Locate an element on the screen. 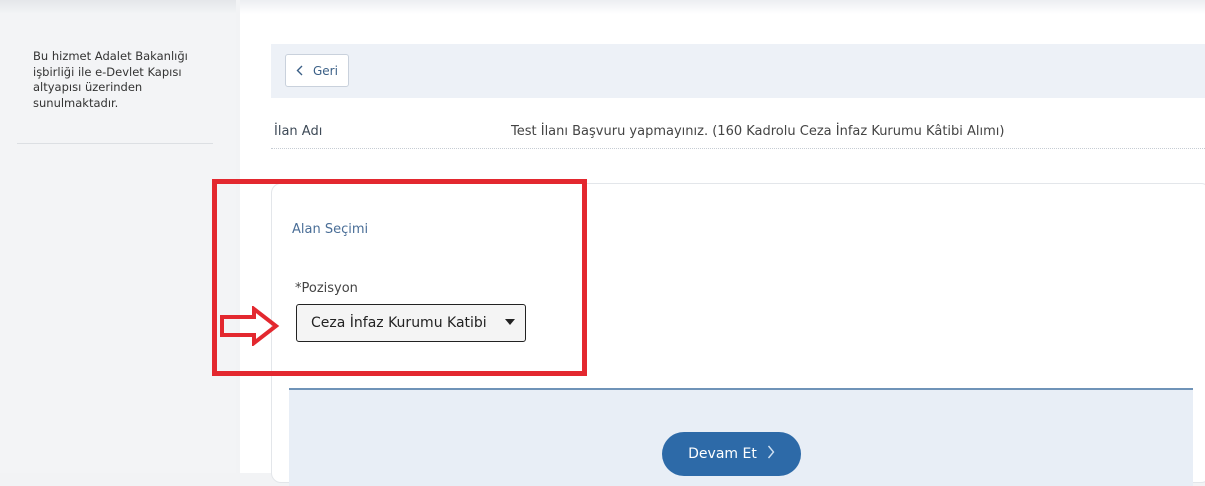 The image size is (1205, 486). back-button-label: Geri is located at coordinates (325, 70).